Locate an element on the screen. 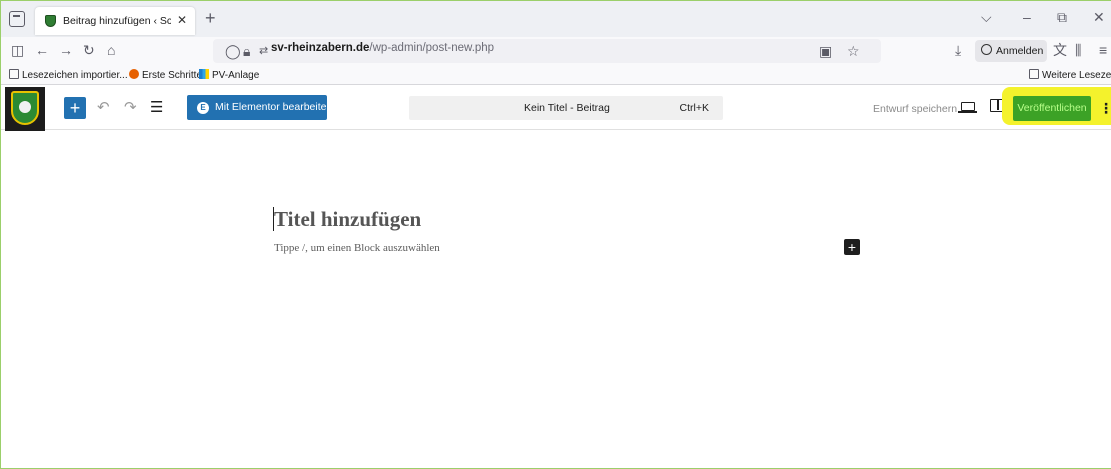  bookmark-label: PV-Anlage is located at coordinates (236, 75).